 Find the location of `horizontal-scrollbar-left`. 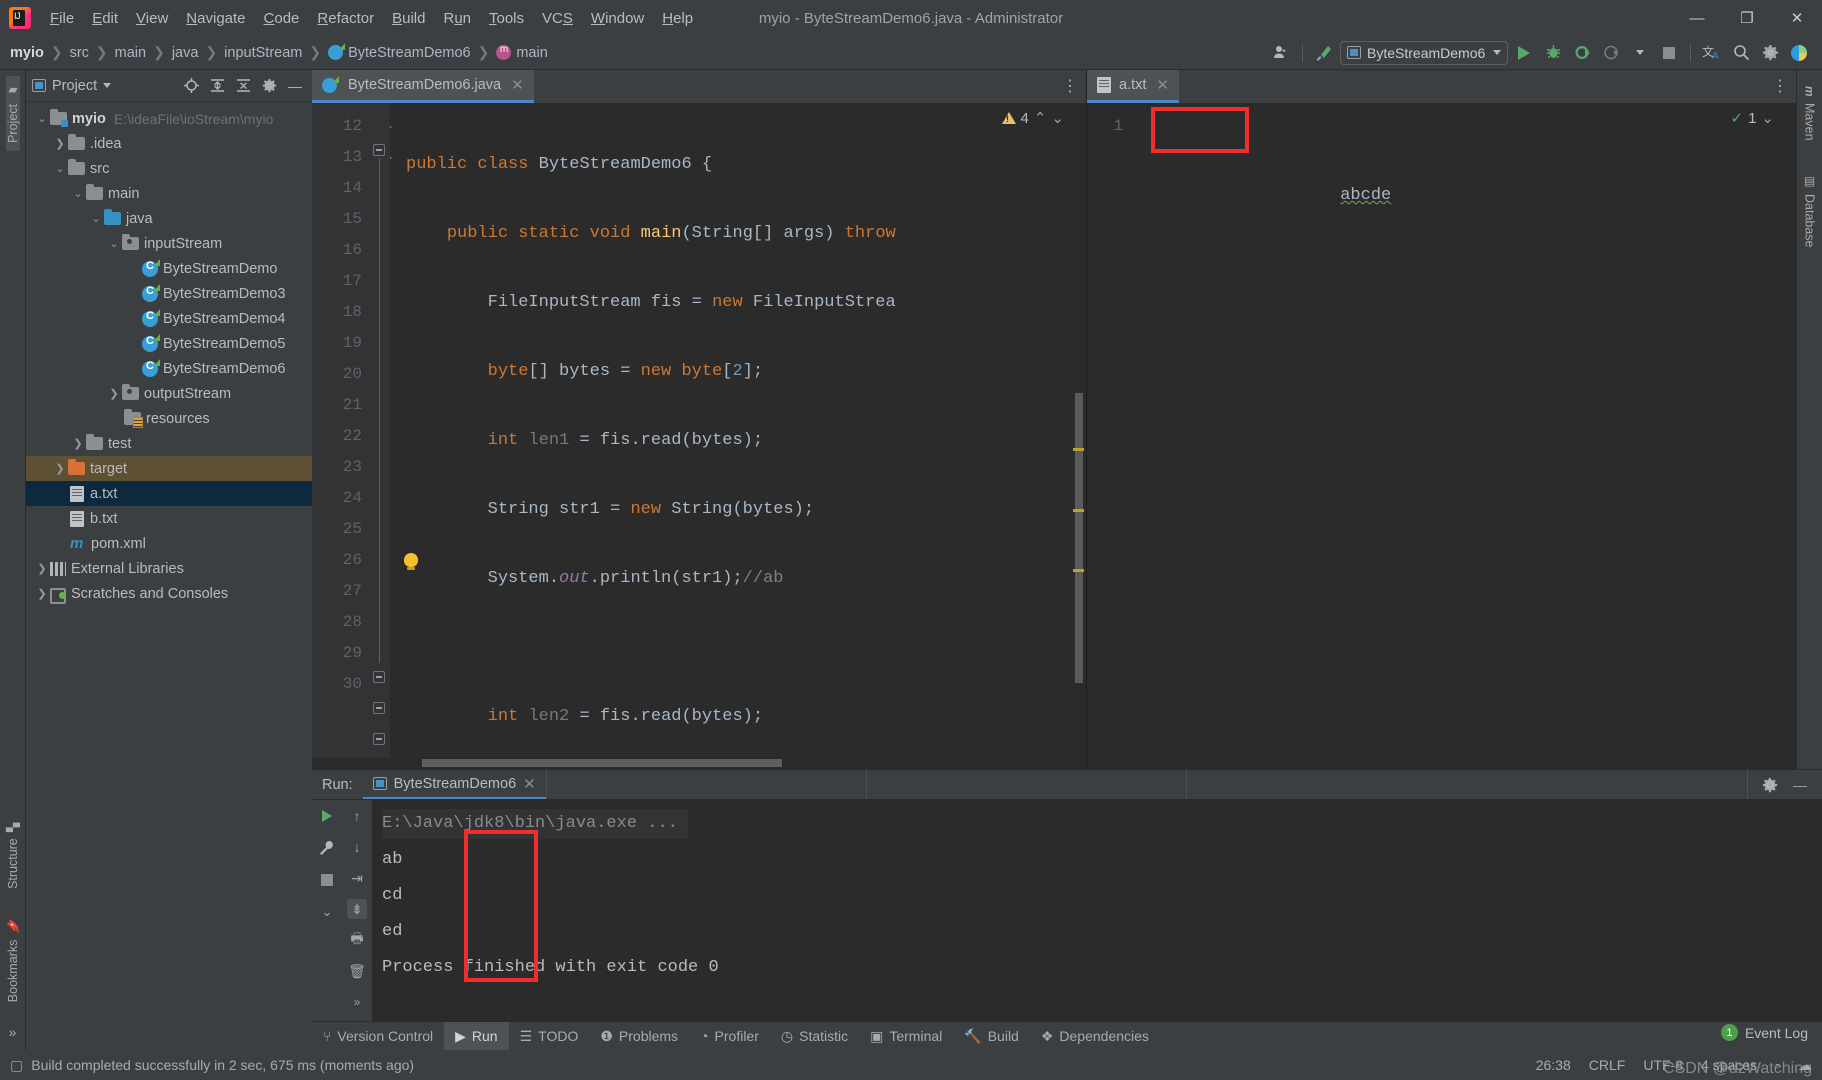

horizontal-scrollbar-left is located at coordinates (699, 763).